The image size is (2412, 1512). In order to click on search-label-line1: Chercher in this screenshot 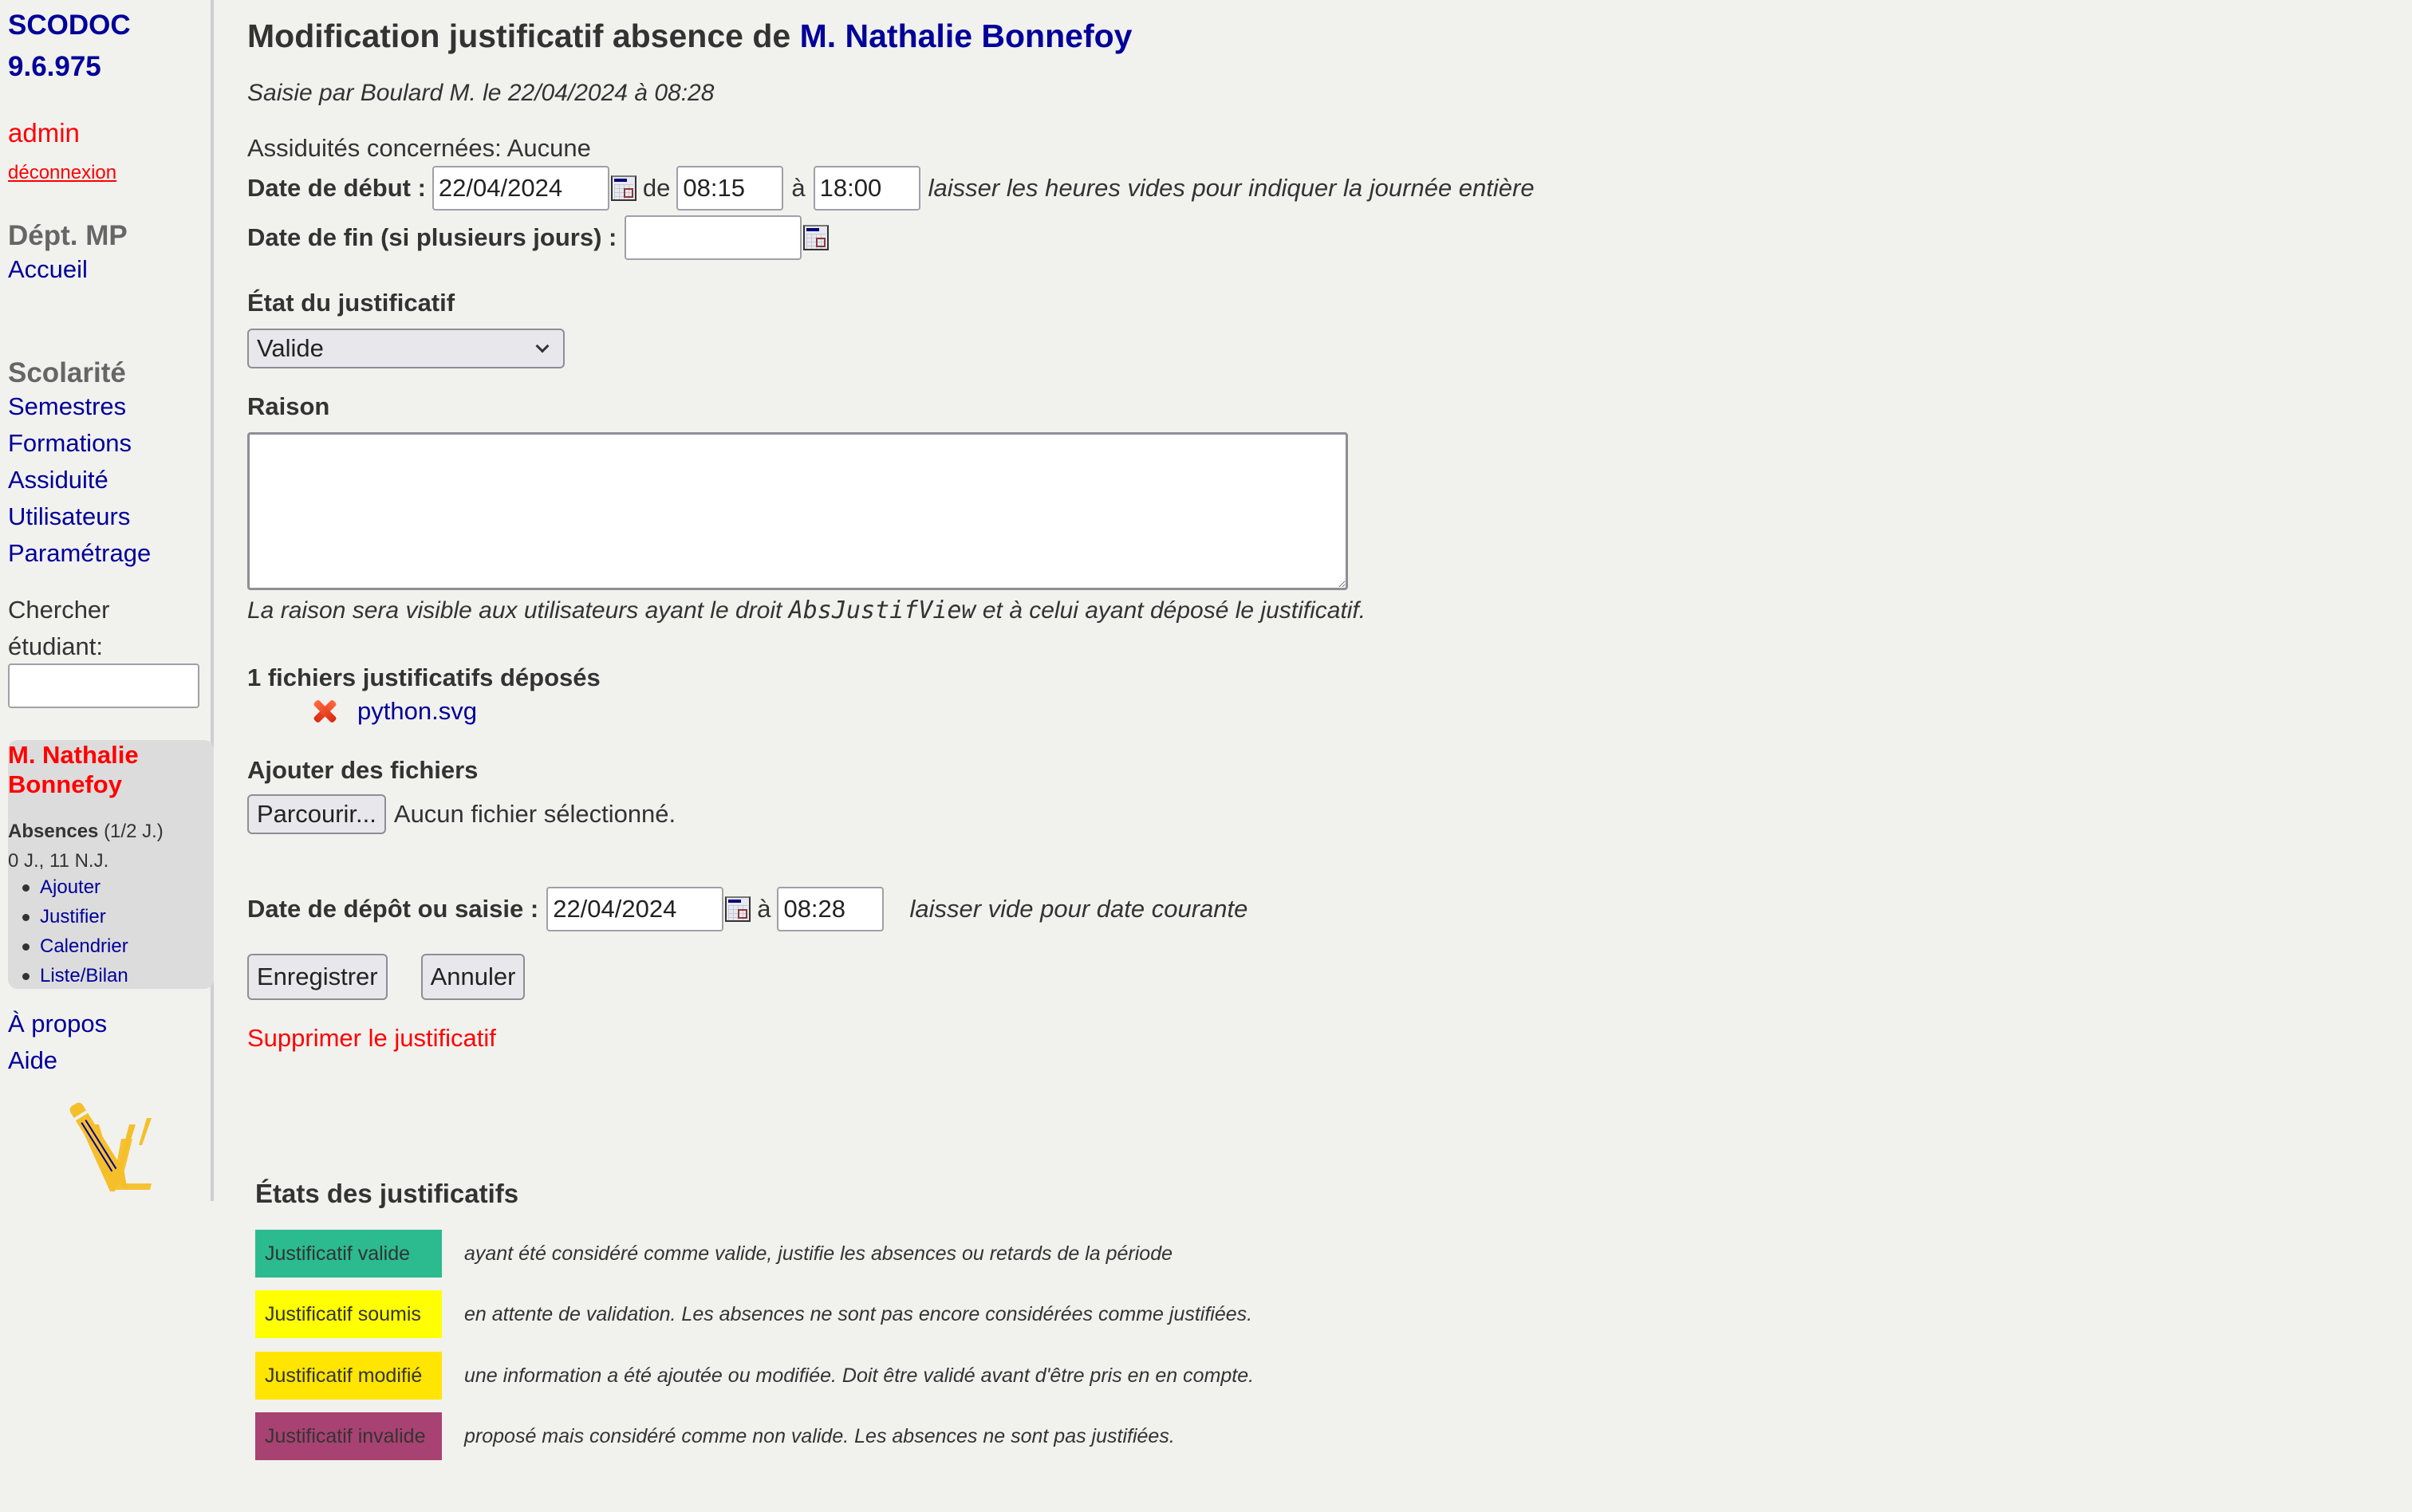, I will do `click(59, 610)`.